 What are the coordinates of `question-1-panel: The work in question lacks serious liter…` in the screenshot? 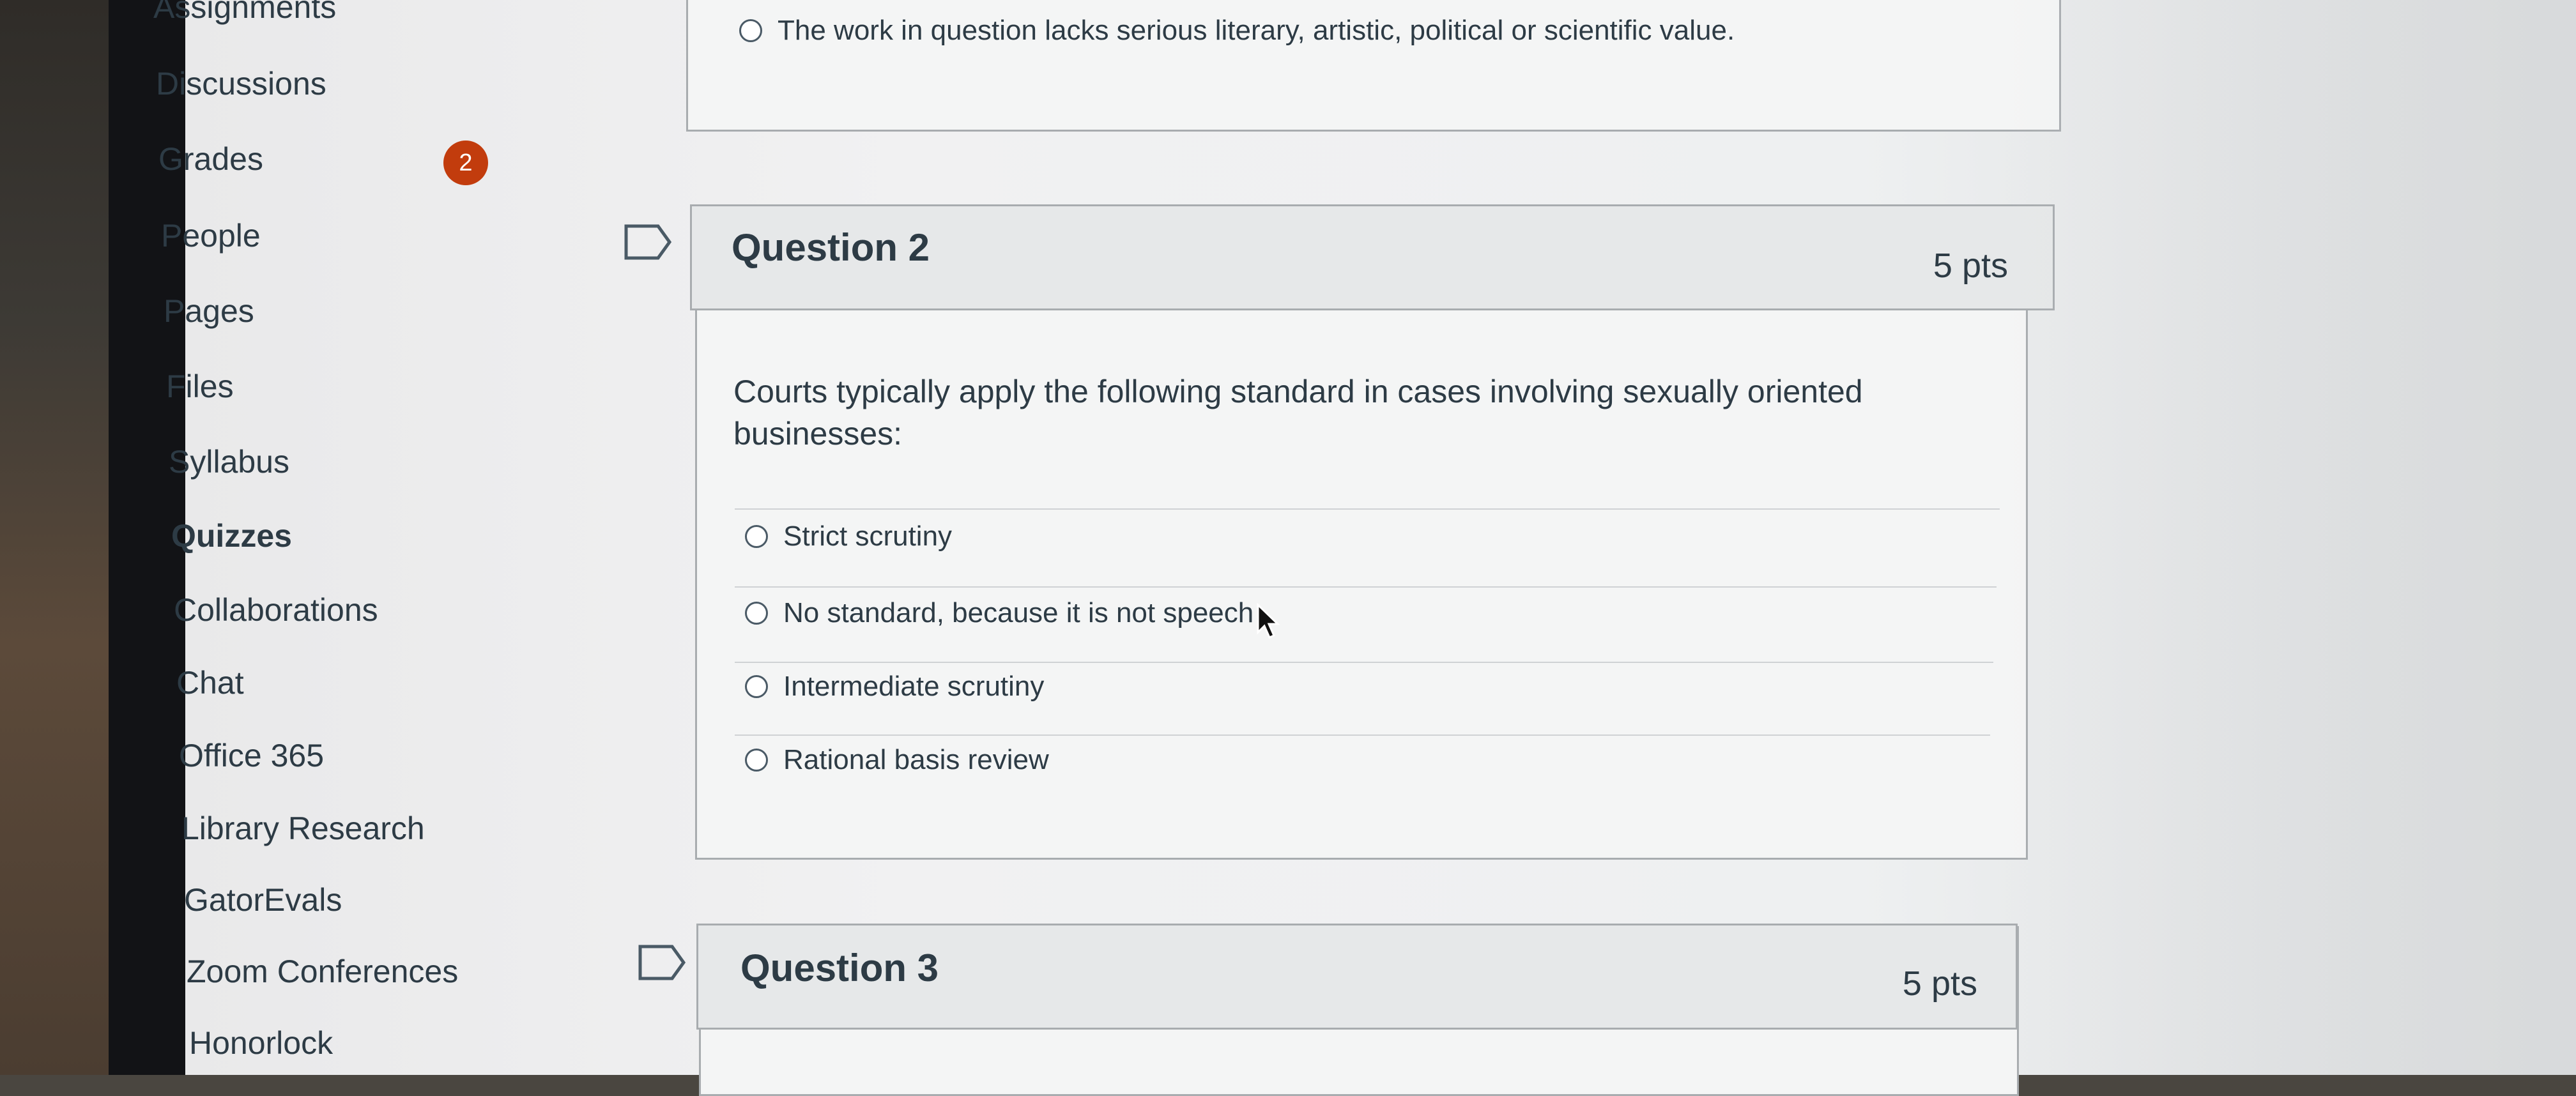 It's located at (1373, 66).